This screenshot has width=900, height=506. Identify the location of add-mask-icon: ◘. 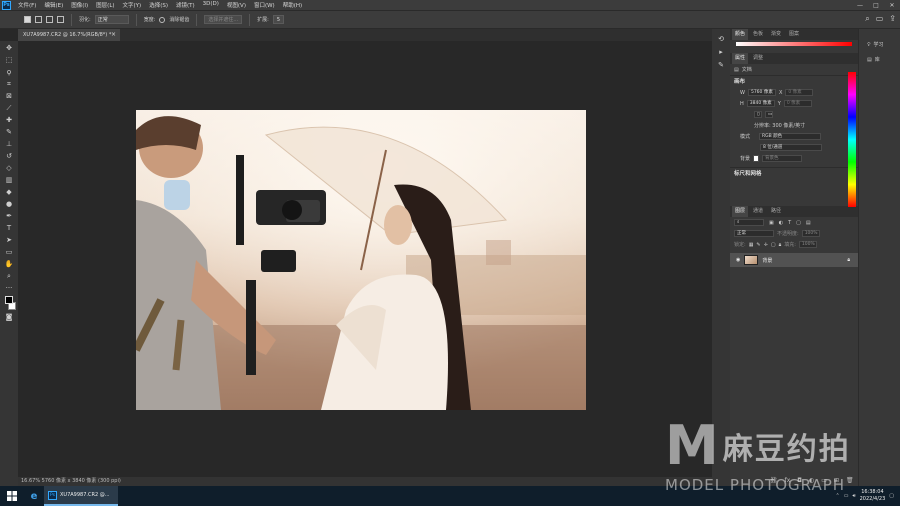
(799, 480).